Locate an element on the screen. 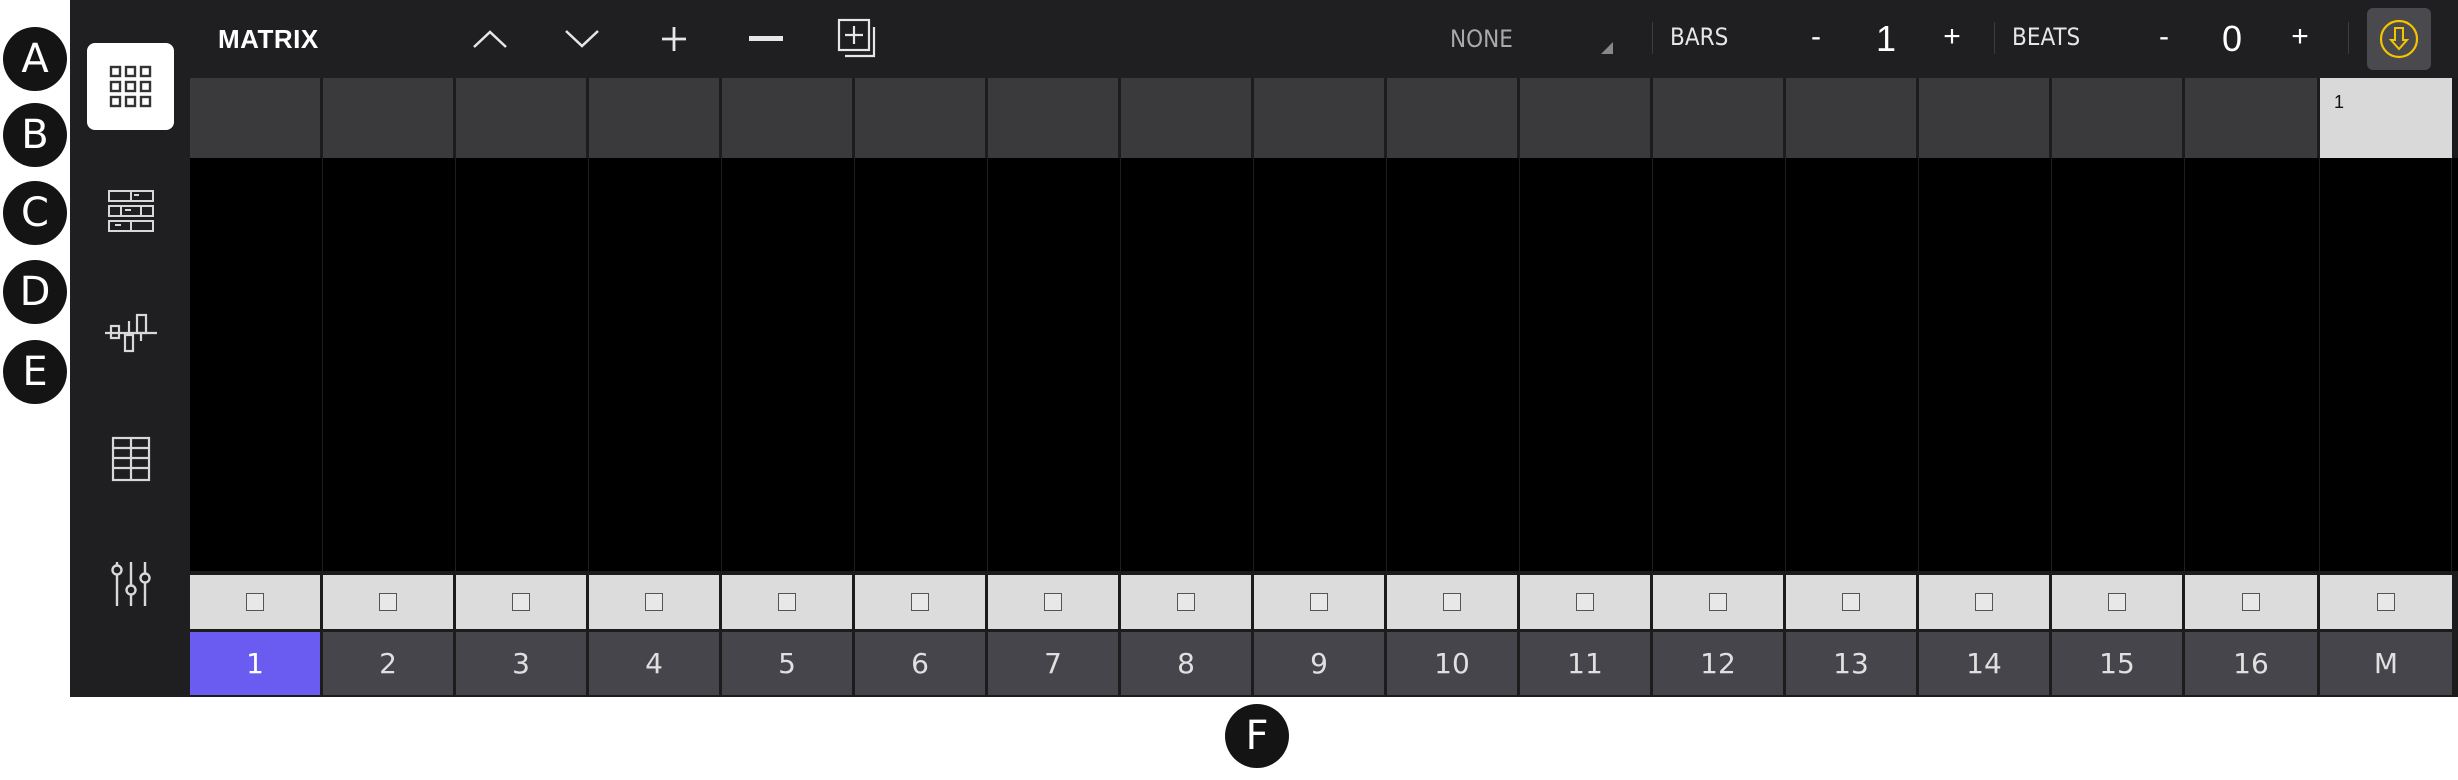  move-down-button is located at coordinates (582, 39).